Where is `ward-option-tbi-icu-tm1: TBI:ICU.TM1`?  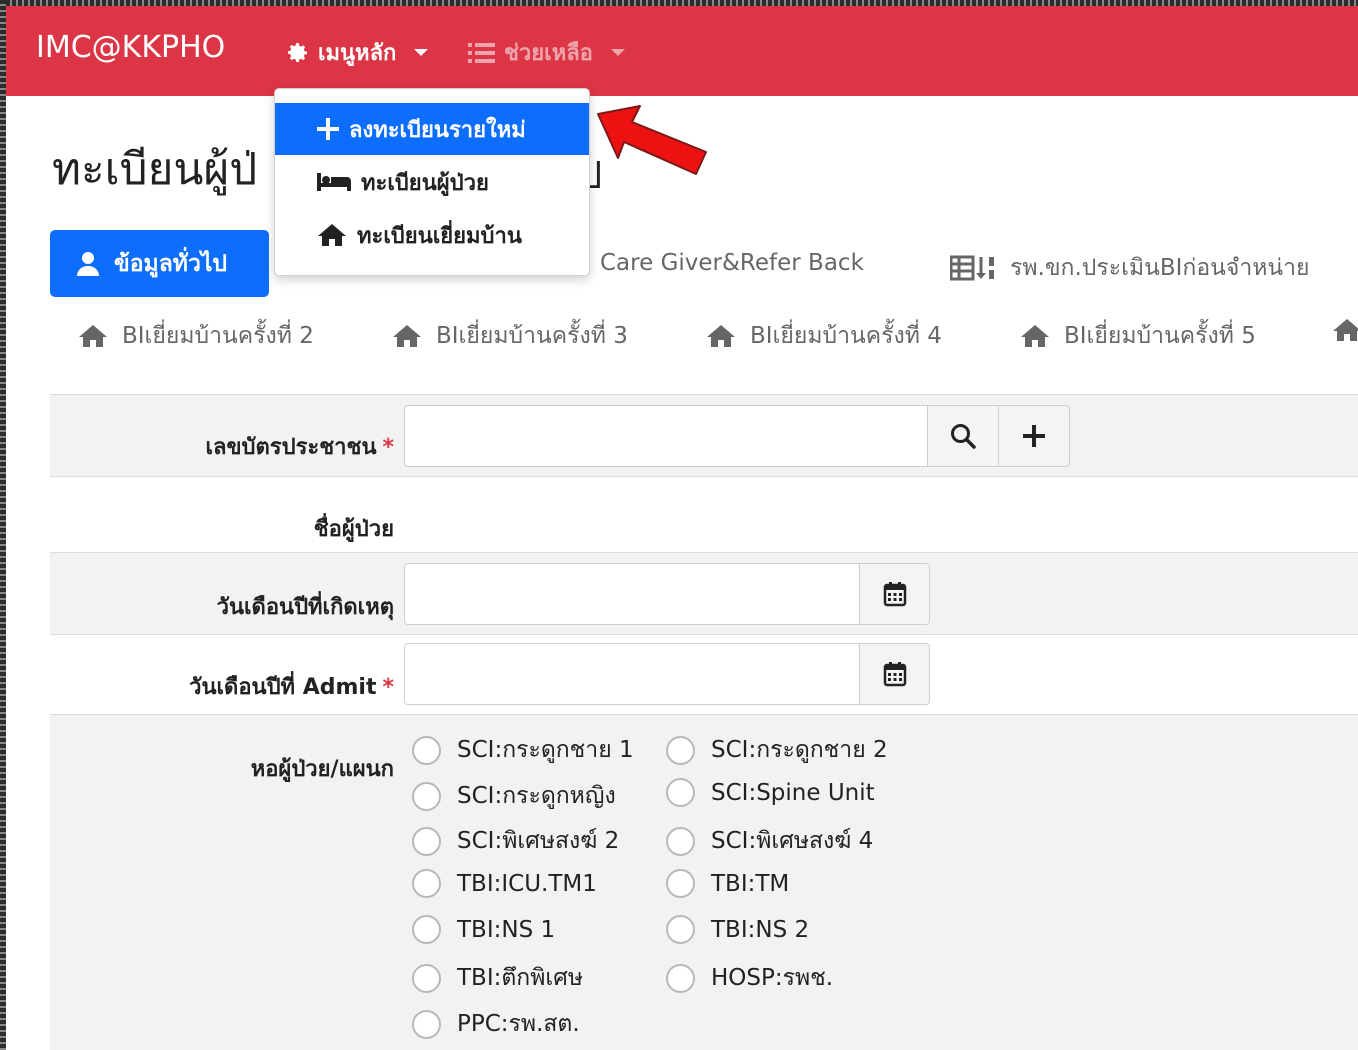
ward-option-tbi-icu-tm1: TBI:ICU.TM1 is located at coordinates (504, 883).